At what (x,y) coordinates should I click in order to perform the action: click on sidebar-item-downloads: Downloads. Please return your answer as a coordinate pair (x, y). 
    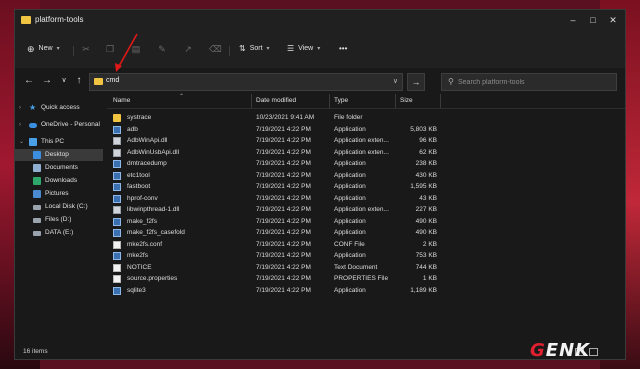
    Looking at the image, I should click on (59, 181).